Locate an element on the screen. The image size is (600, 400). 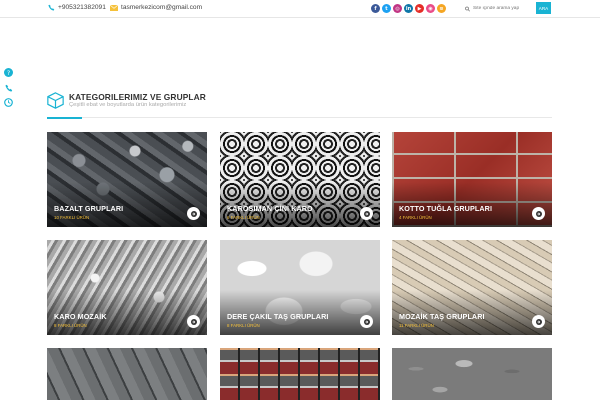
search-box is located at coordinates (499, 8).